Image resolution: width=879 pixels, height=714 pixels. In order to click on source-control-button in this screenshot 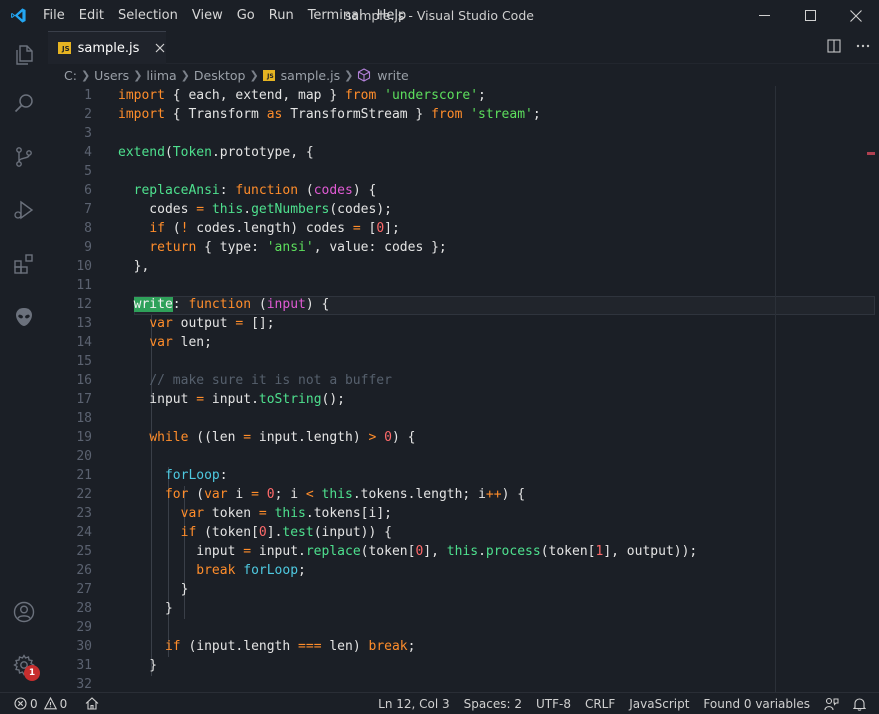, I will do `click(24, 157)`.